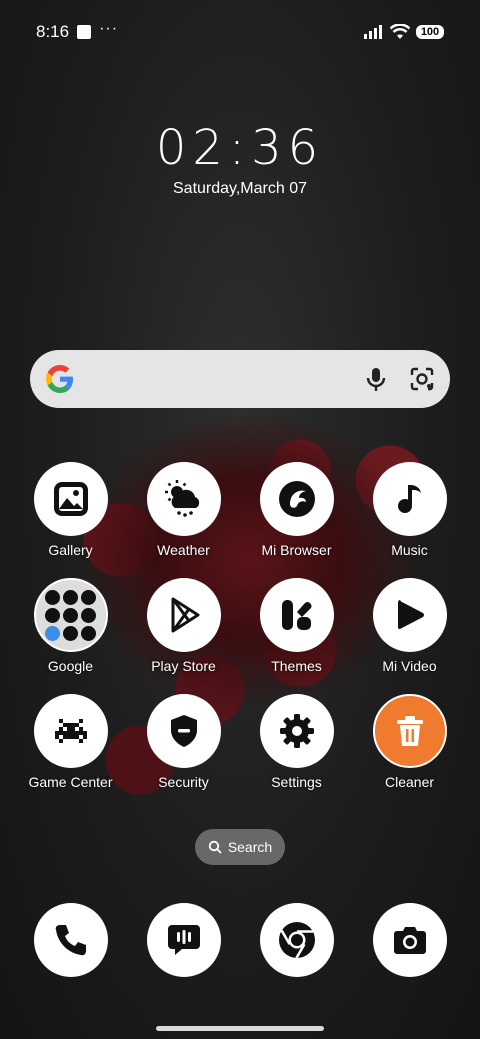 This screenshot has height=1039, width=480. I want to click on settings-icon, so click(296, 731).